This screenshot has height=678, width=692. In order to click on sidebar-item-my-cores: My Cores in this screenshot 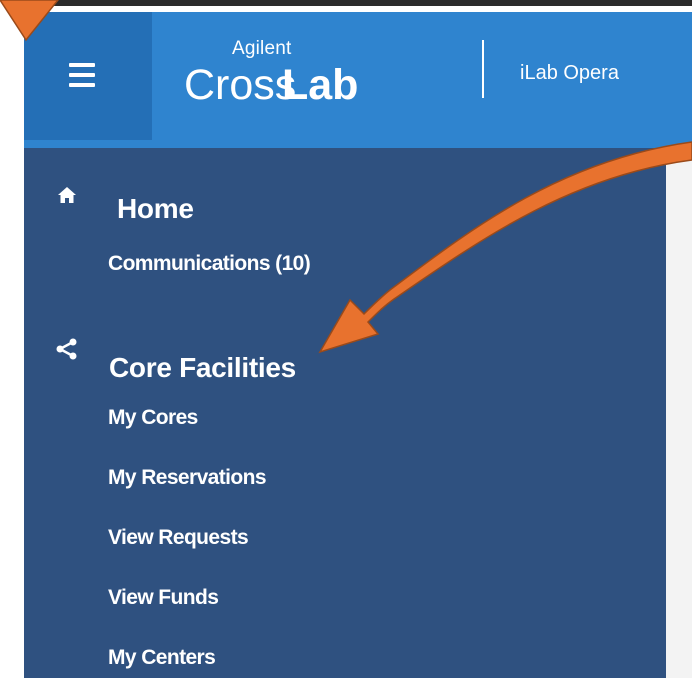, I will do `click(153, 418)`.